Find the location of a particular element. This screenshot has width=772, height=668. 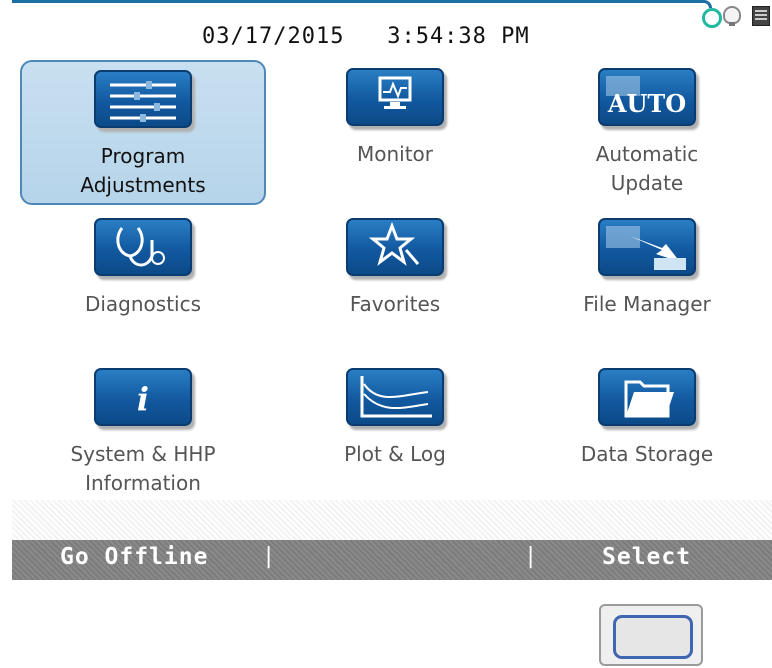

menu-label-line1: File Manager is located at coordinates (647, 304).